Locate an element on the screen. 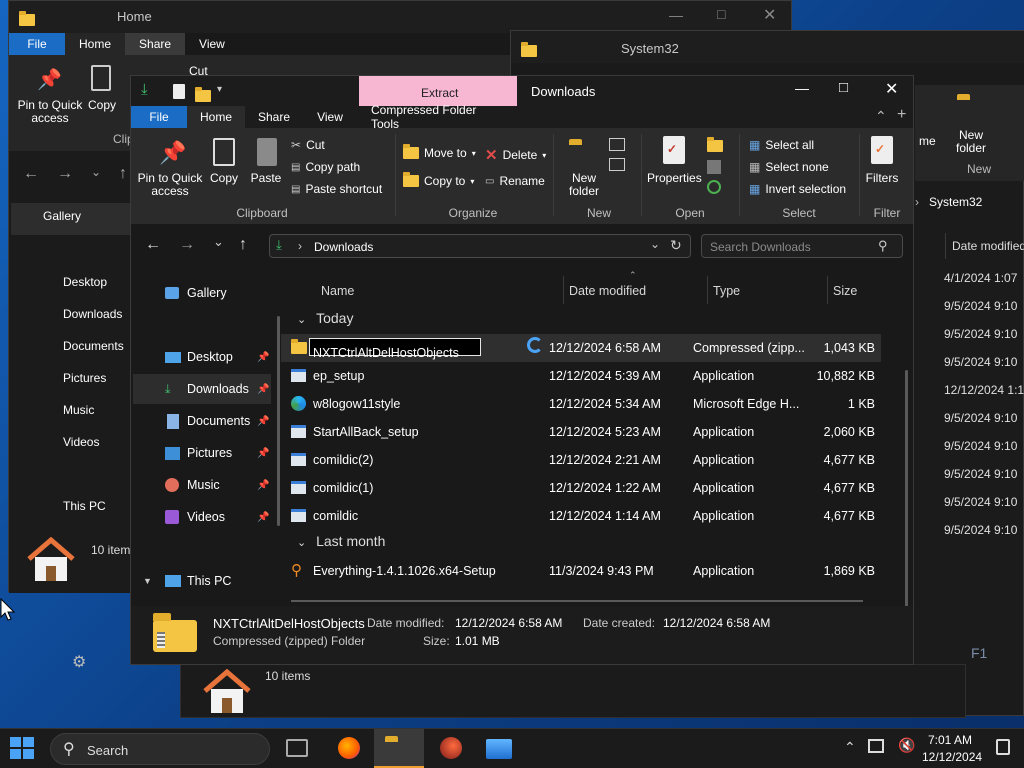 Image resolution: width=1024 pixels, height=768 pixels. this-pc-nav-item: This PC is located at coordinates (84, 506).